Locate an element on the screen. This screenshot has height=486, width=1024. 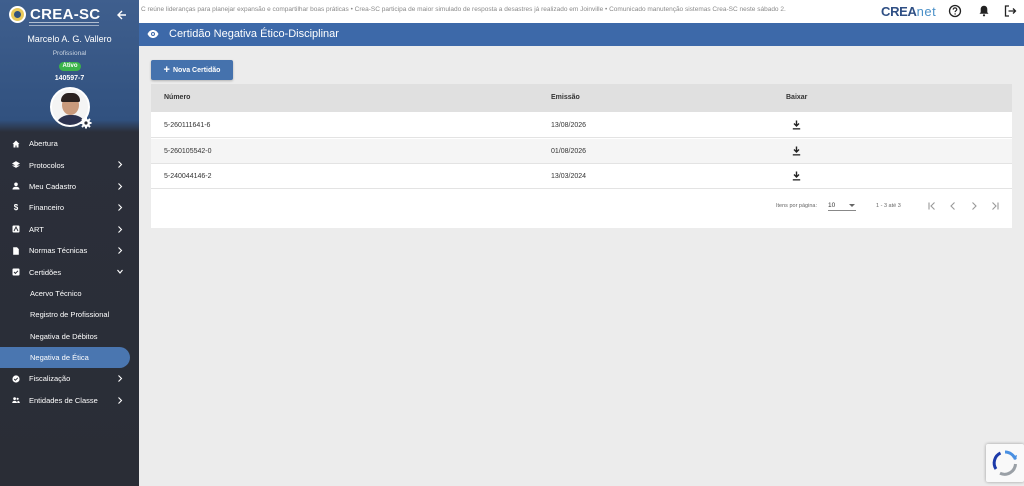
certificate-icon is located at coordinates (16, 272).